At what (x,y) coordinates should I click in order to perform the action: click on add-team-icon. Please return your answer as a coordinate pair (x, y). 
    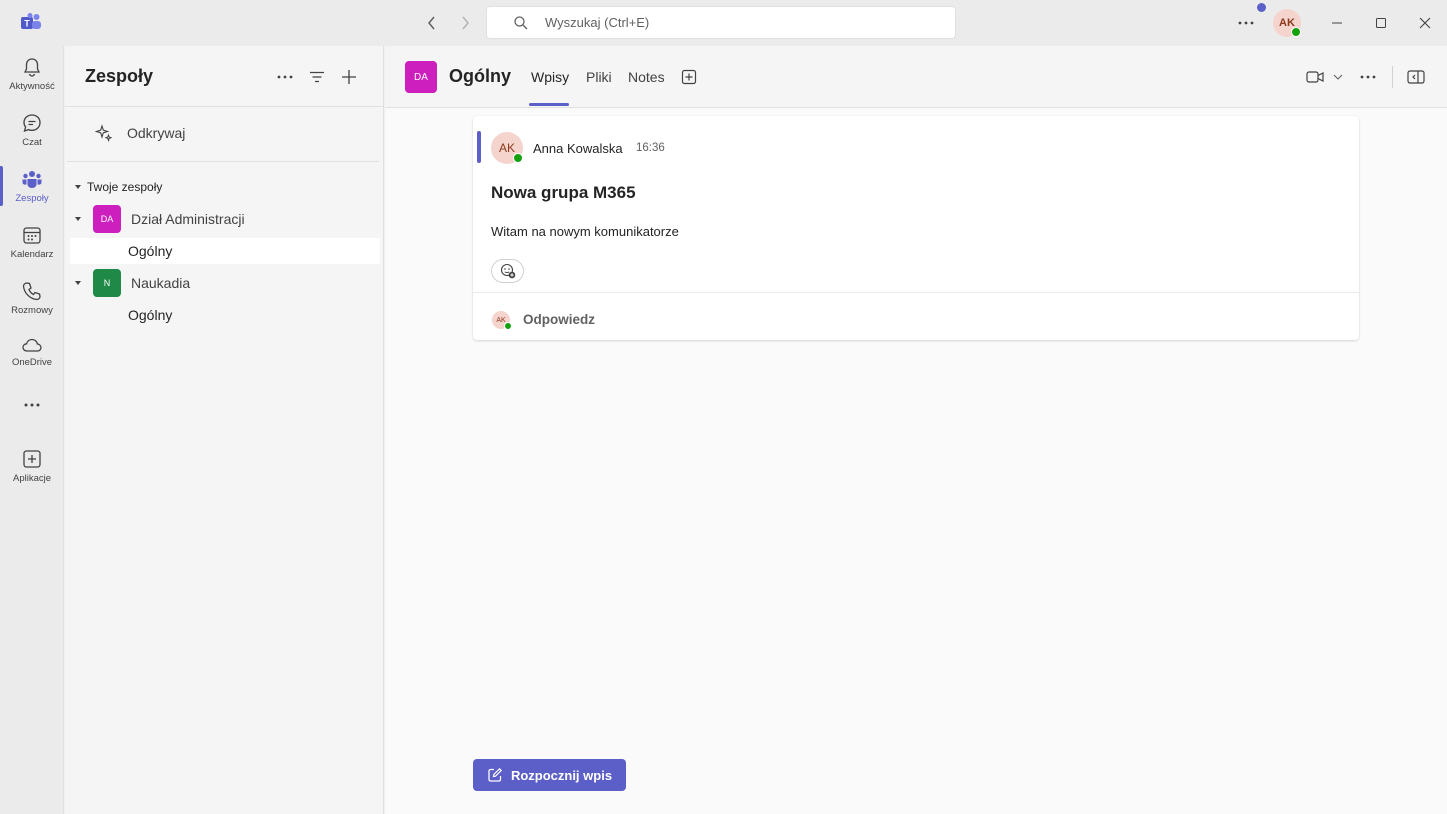
    Looking at the image, I should click on (349, 77).